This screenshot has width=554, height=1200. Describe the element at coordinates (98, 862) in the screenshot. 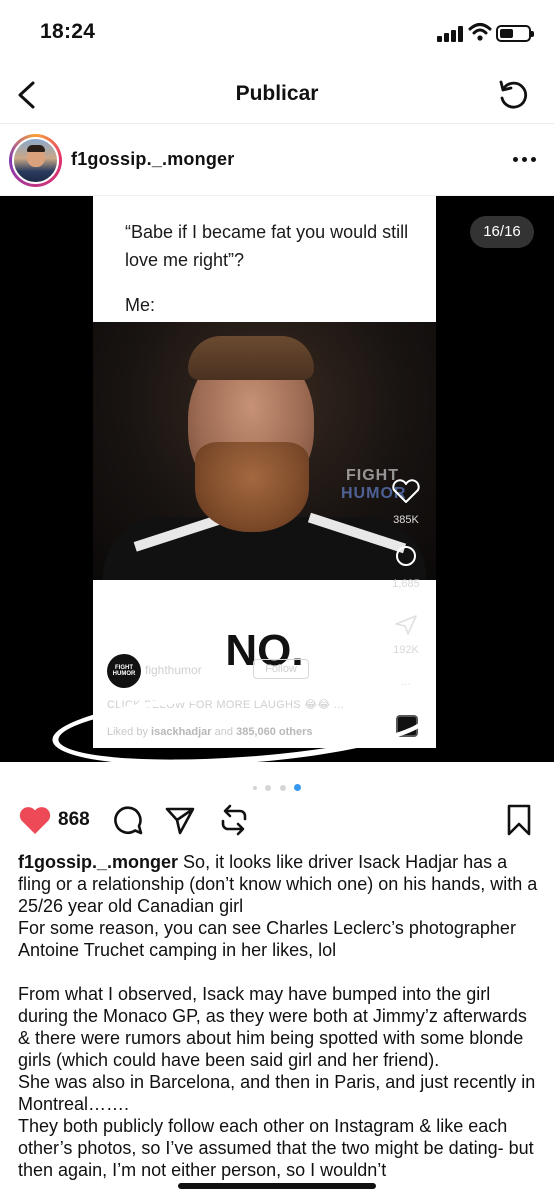

I see `caption-username: f1gossip._.monger` at that location.